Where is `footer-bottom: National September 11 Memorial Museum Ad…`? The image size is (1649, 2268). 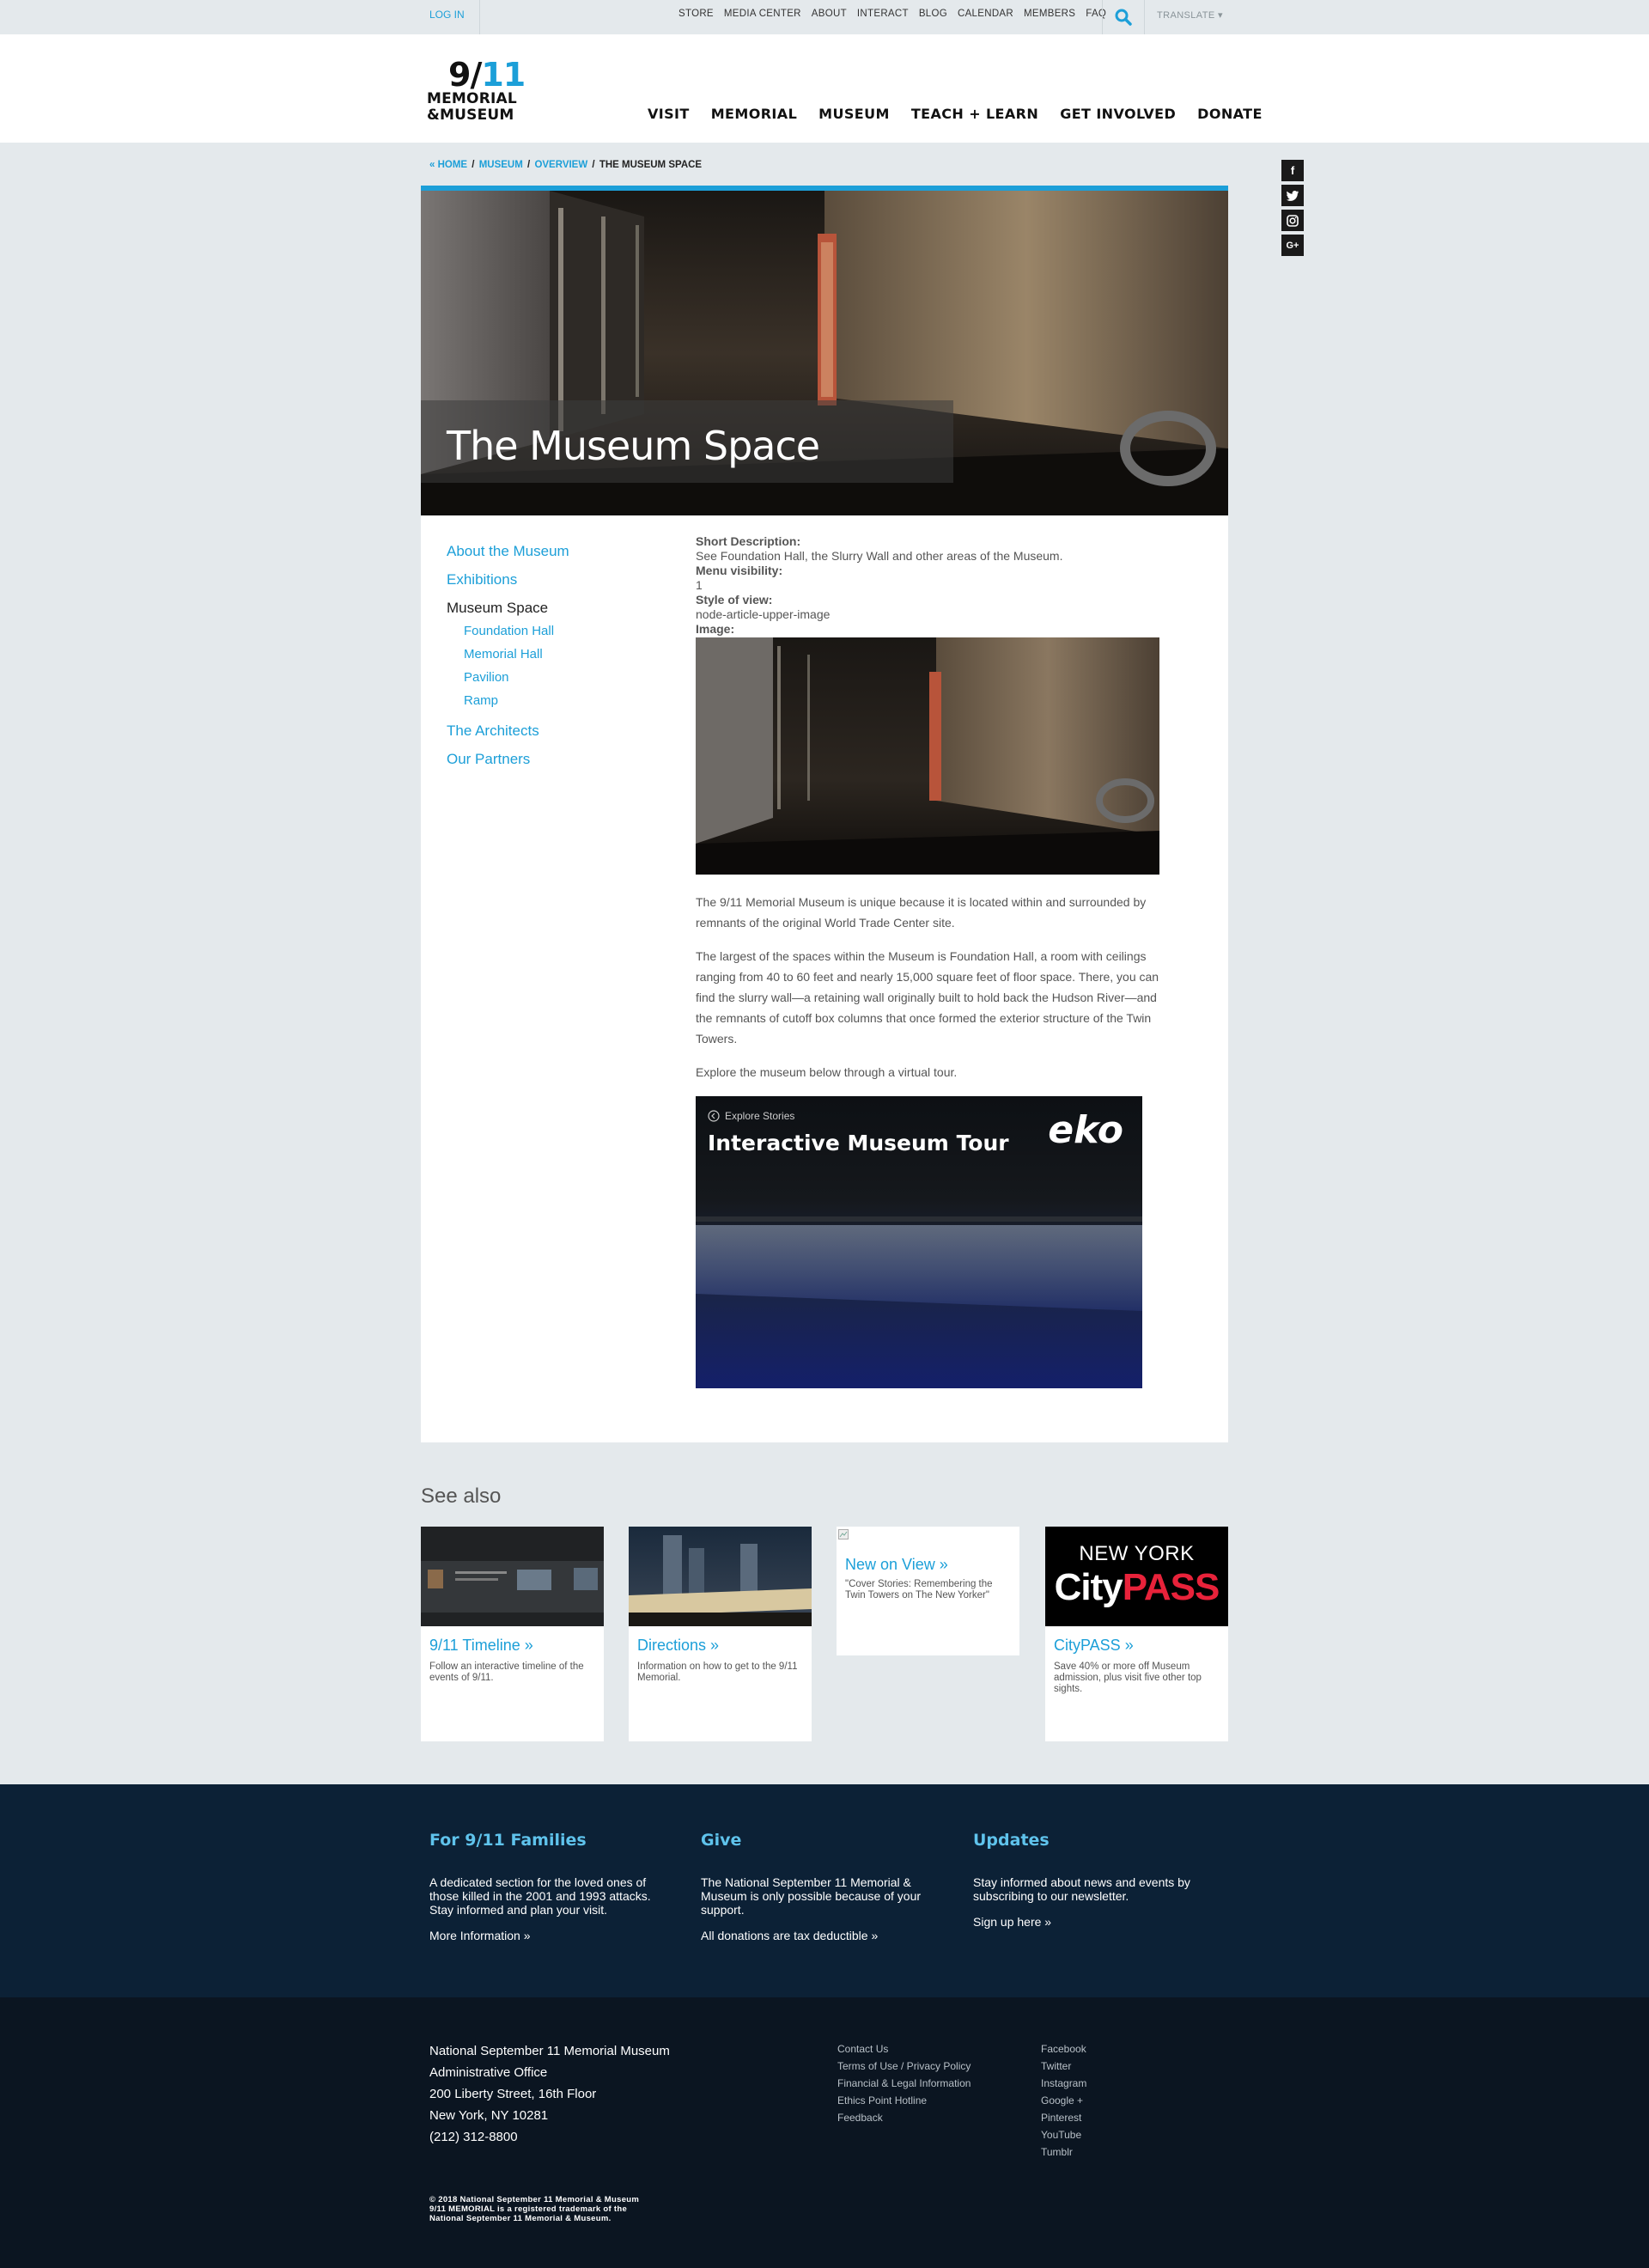 footer-bottom: National September 11 Memorial Museum Ad… is located at coordinates (825, 2132).